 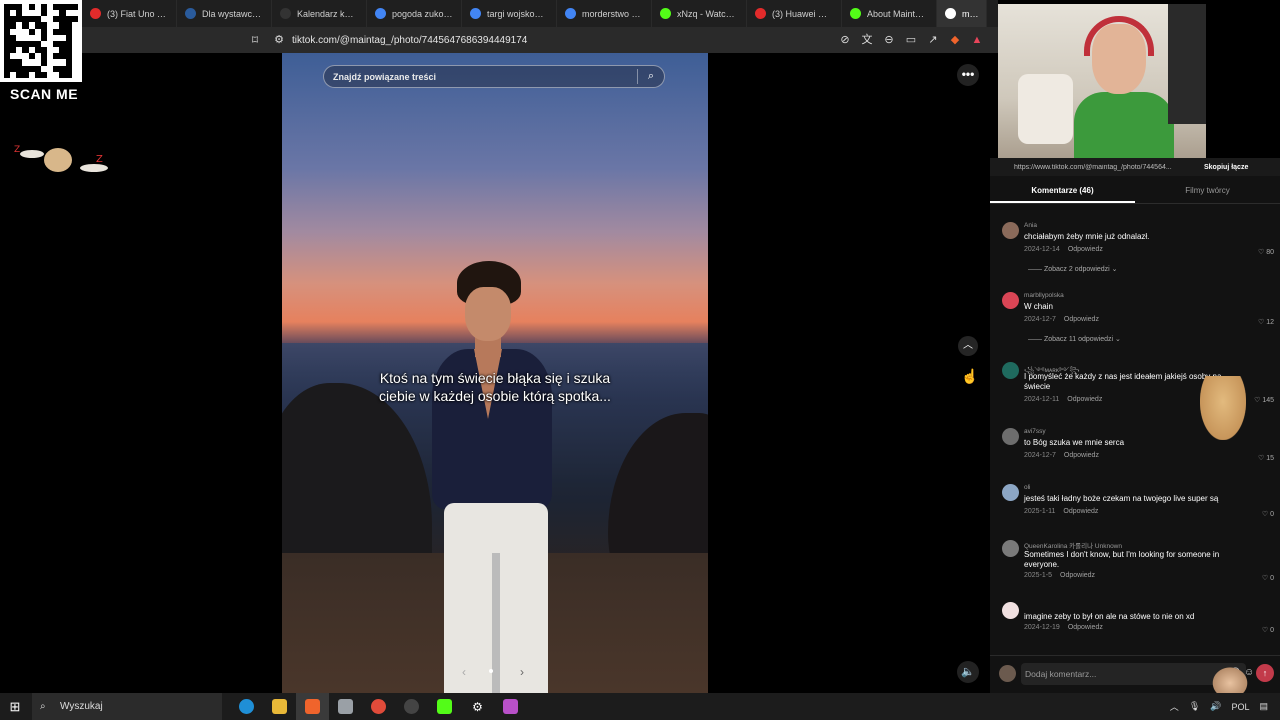 I want to click on like-count: ♡ 80, so click(x=1266, y=252).